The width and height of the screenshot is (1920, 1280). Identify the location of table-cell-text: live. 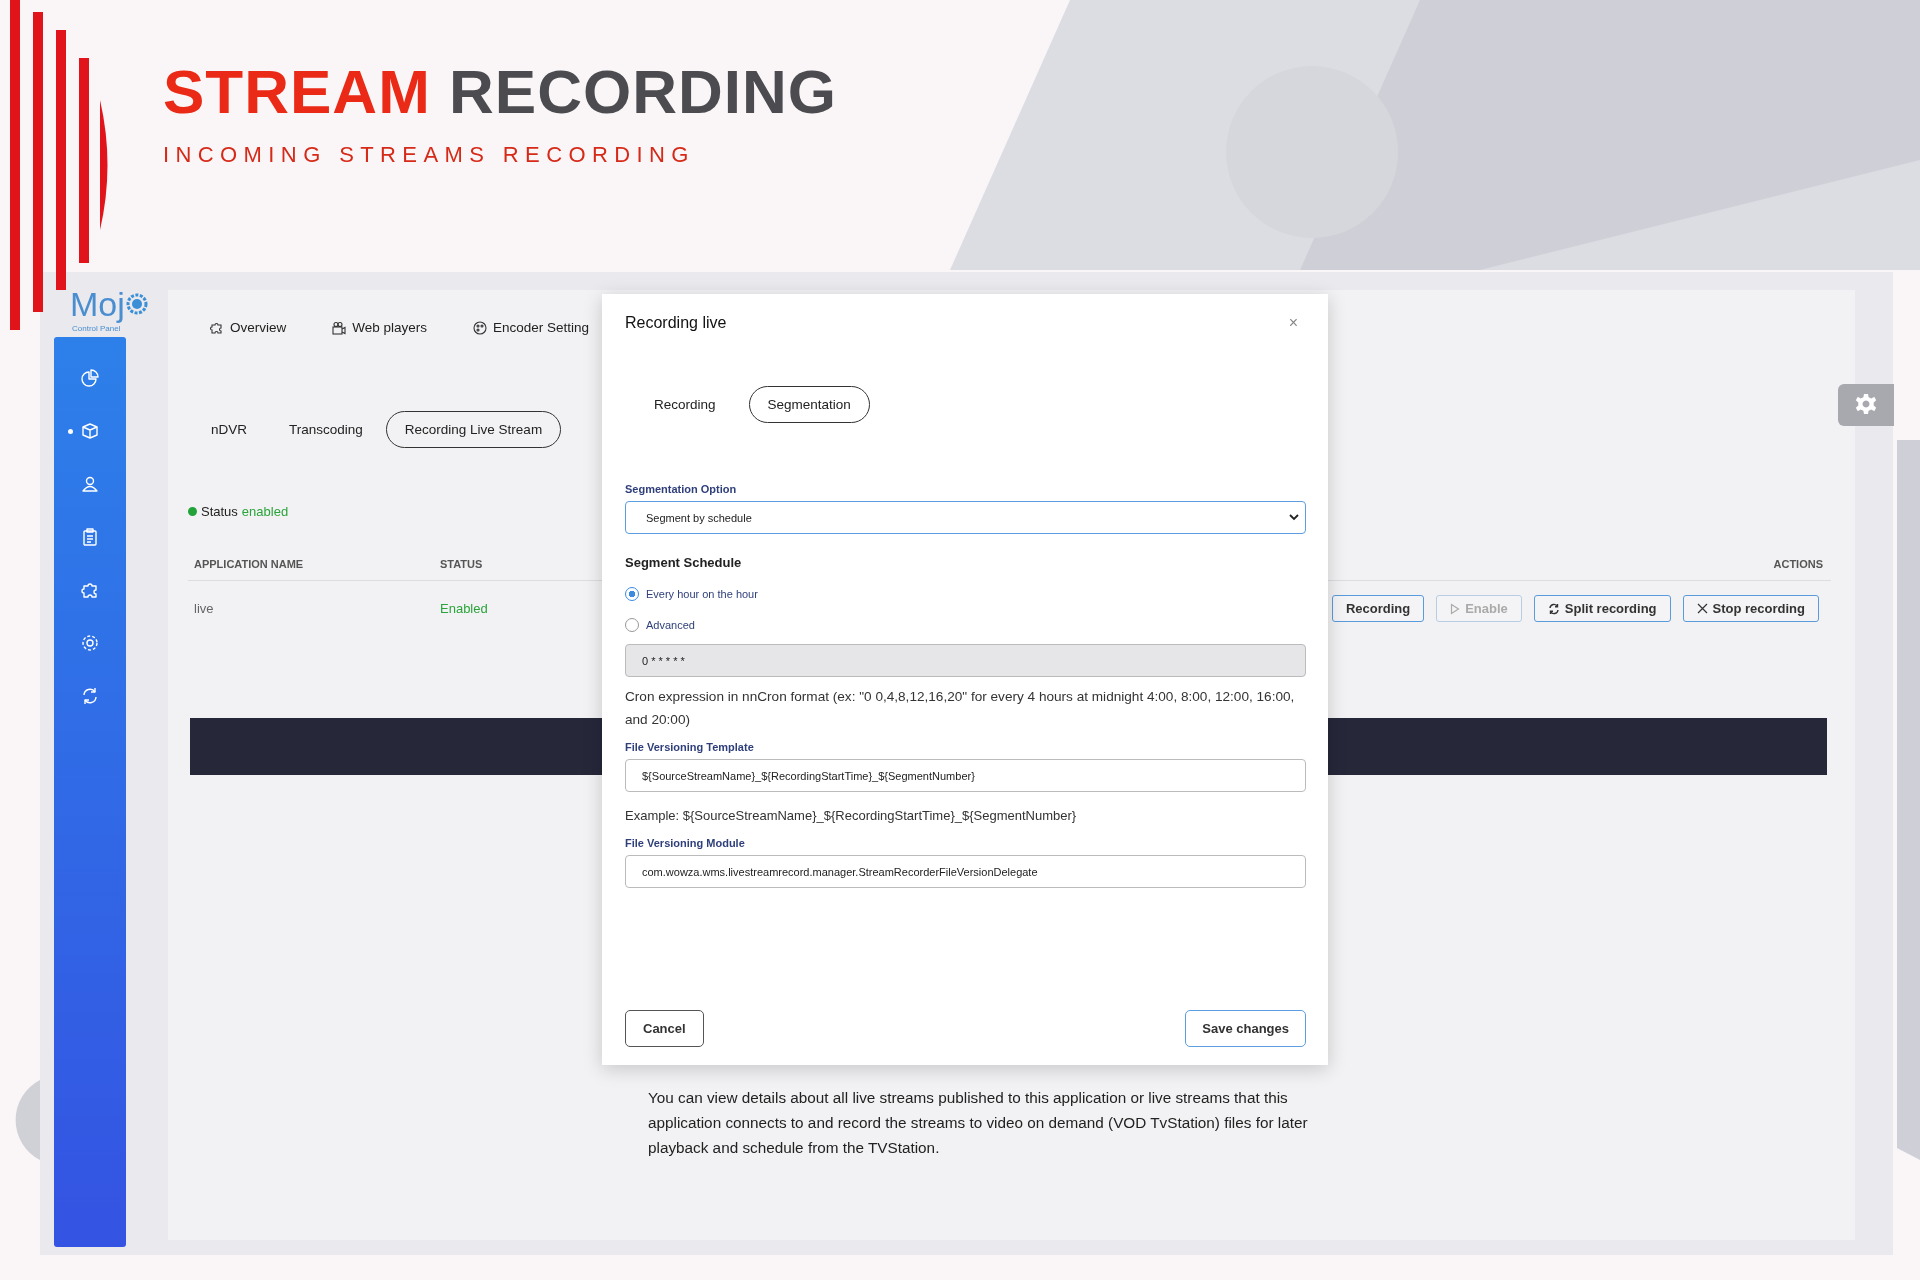
(204, 608).